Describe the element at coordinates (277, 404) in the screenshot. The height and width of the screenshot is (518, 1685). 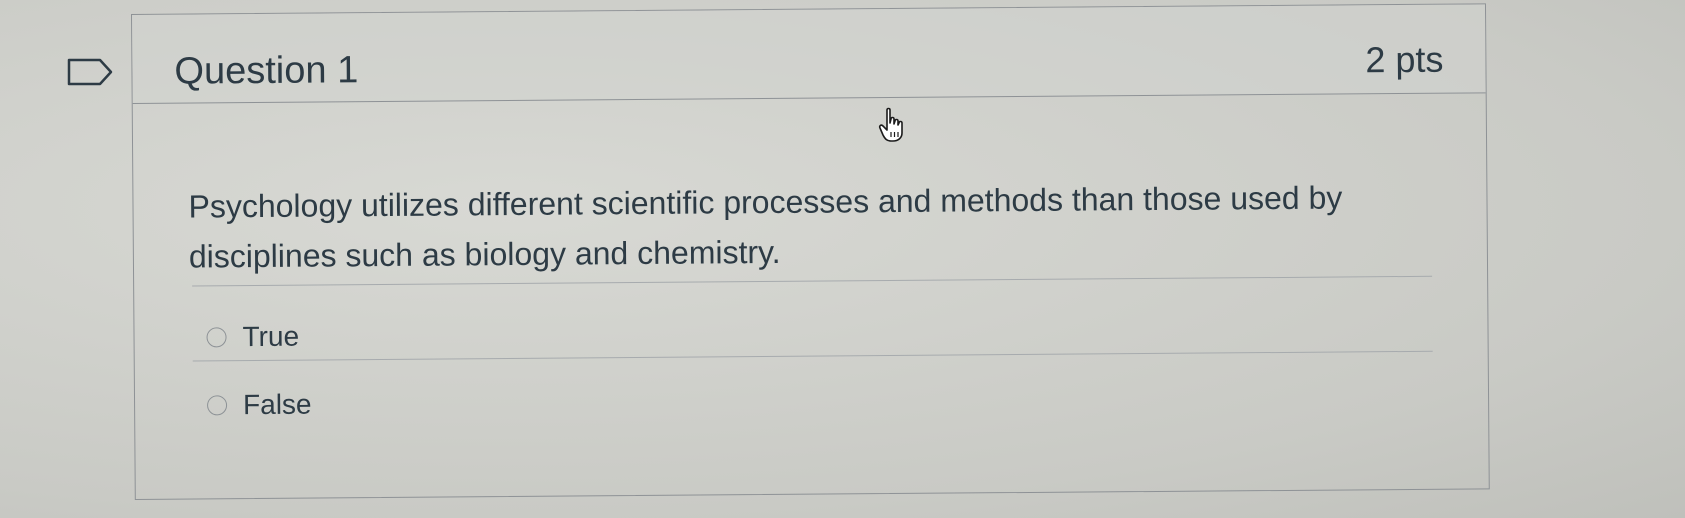
I see `answer-label-false: False` at that location.